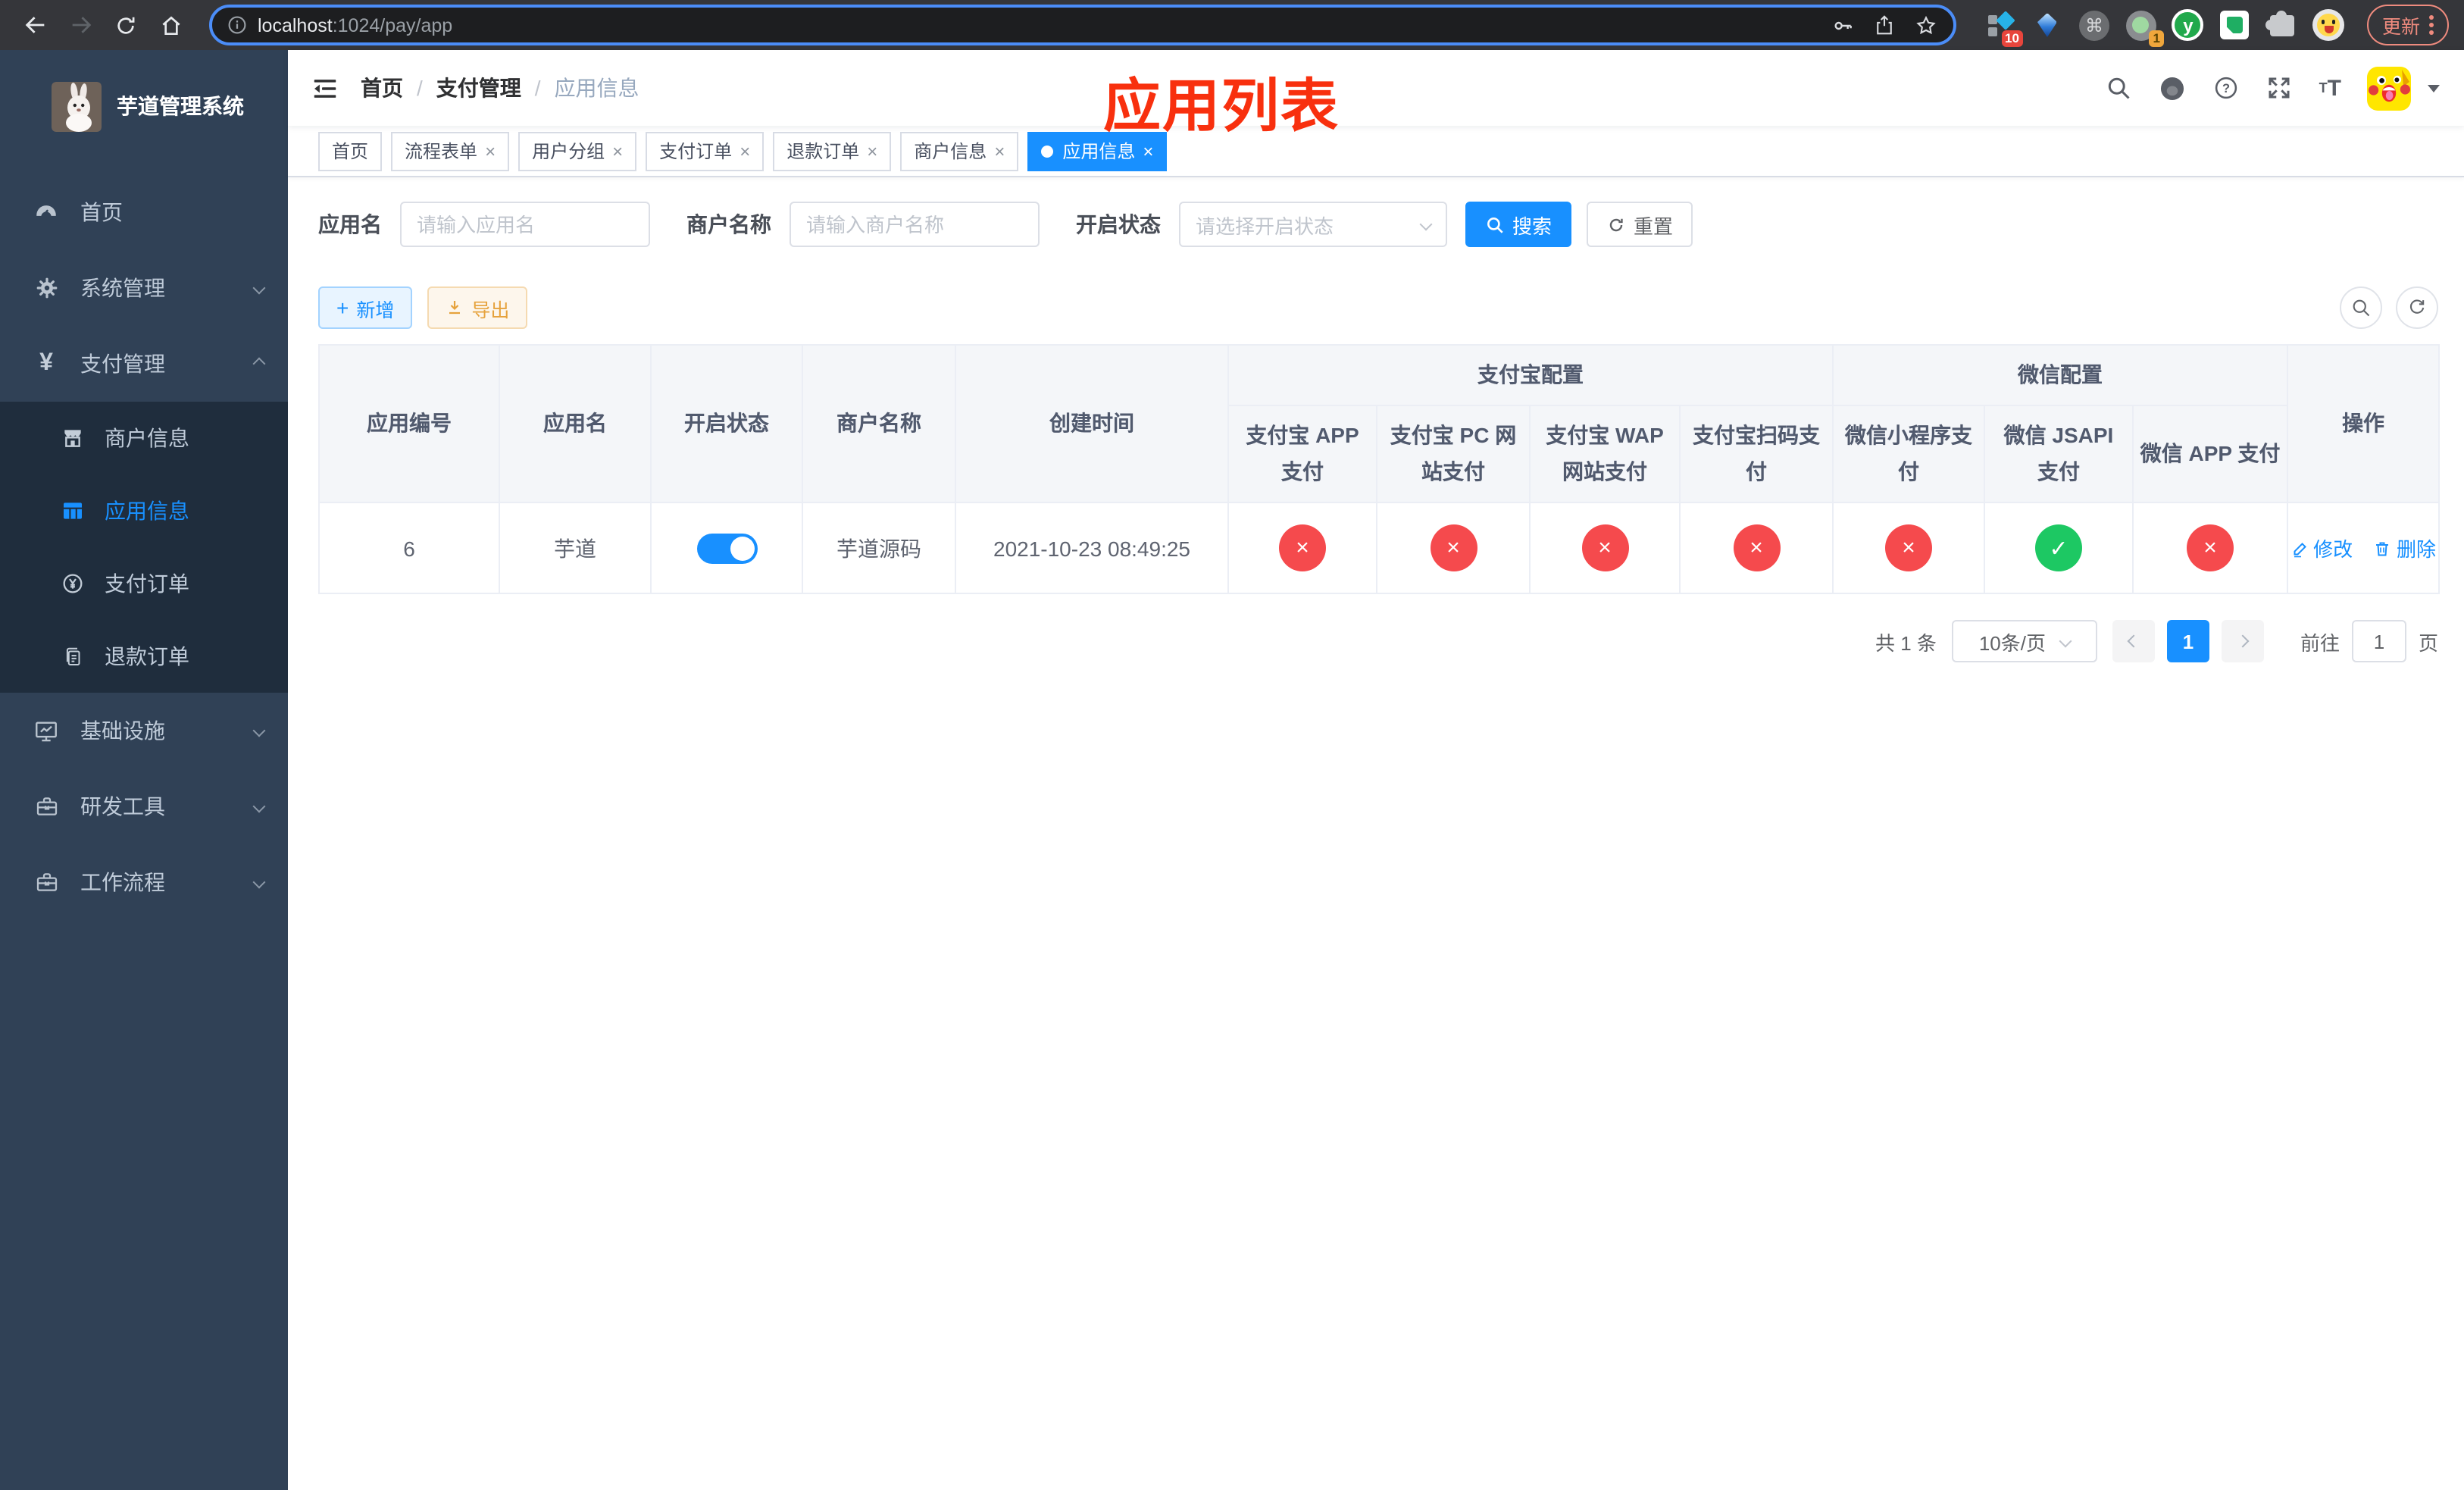  Describe the element at coordinates (2389, 88) in the screenshot. I see `user-avatar` at that location.